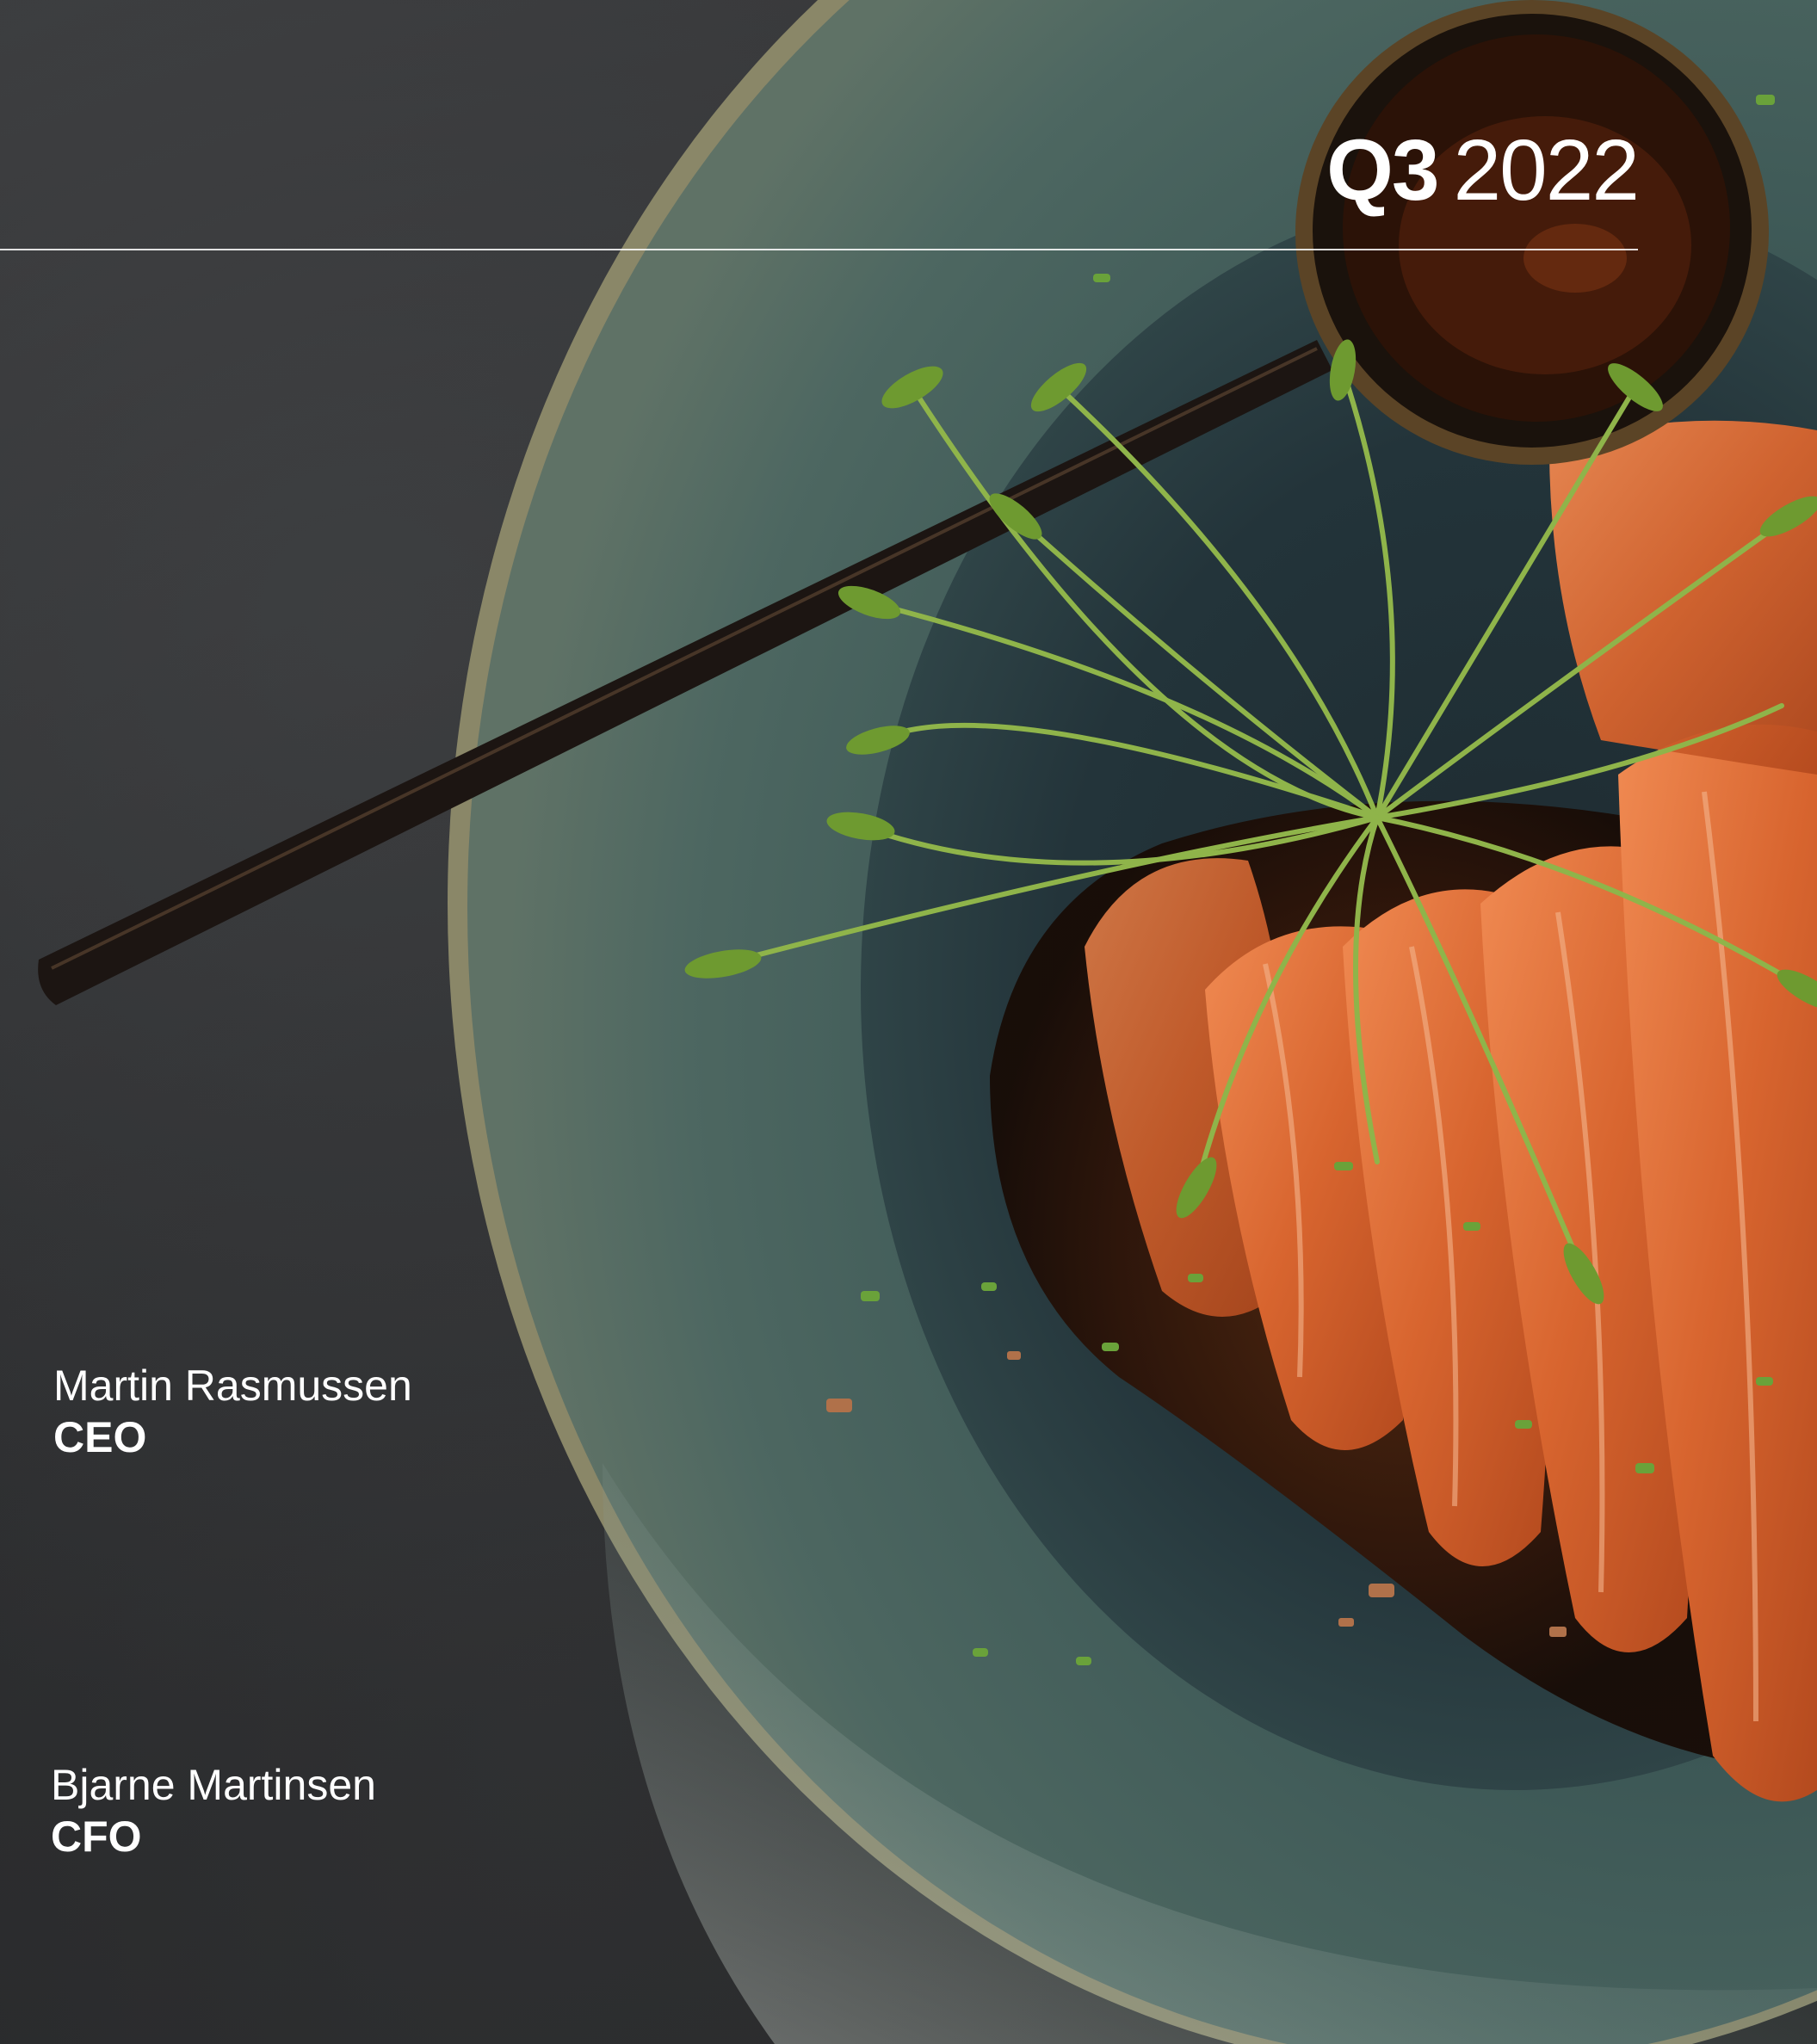  What do you see at coordinates (1382, 170) in the screenshot?
I see `quarter-label: Q3` at bounding box center [1382, 170].